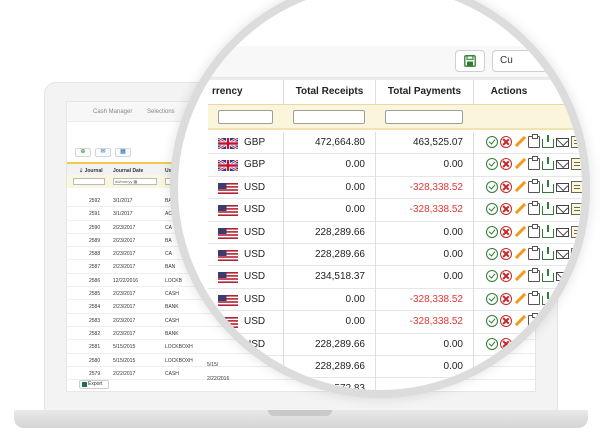  I want to click on payments-filter-input, so click(424, 117).